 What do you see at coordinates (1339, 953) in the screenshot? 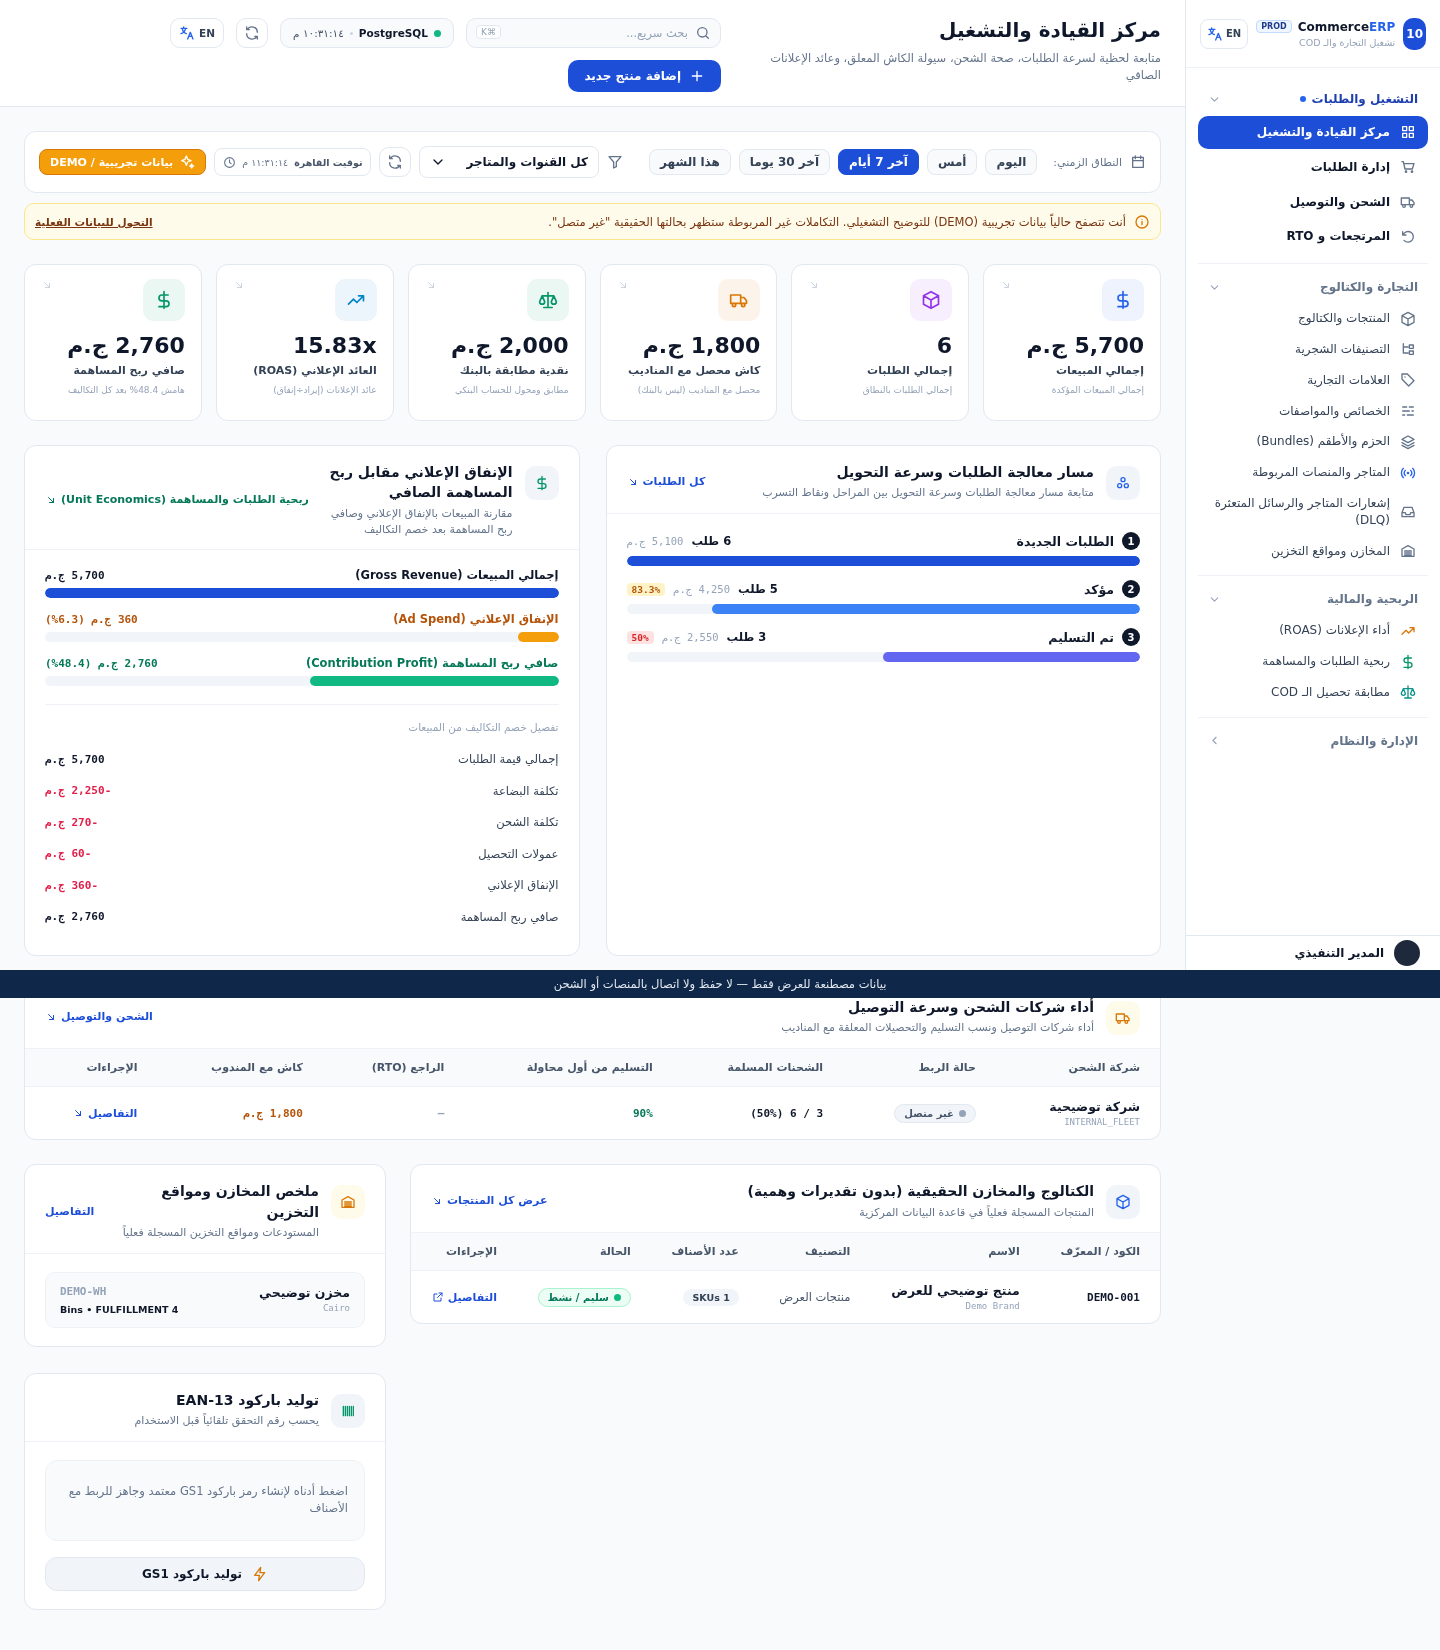
I see `user-name: المدير التنفيذي` at bounding box center [1339, 953].